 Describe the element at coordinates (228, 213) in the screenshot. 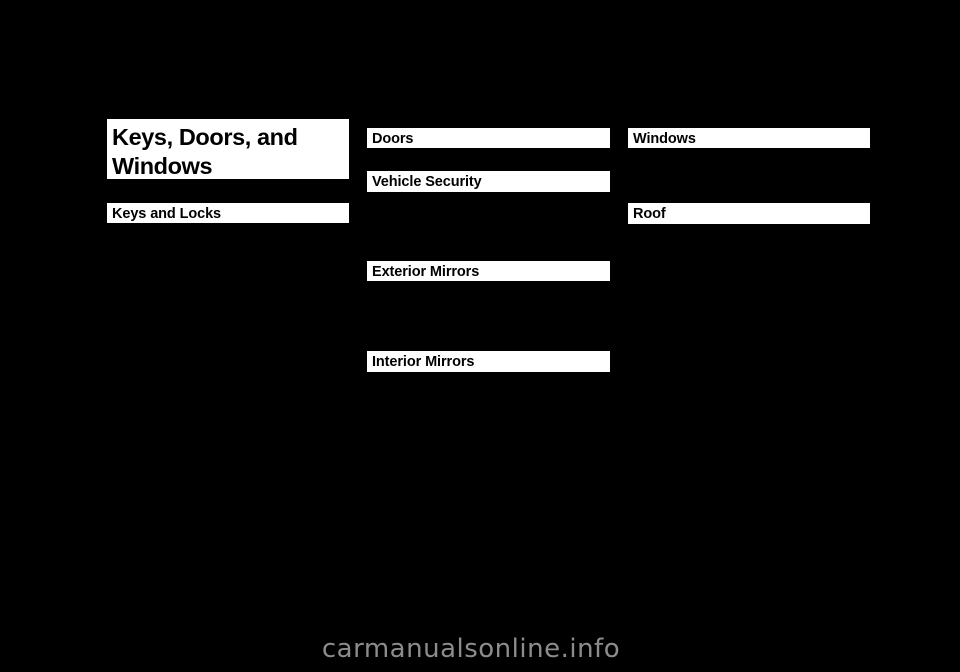

I see `section-heading-keys-and-locks: Keys and Locks` at that location.